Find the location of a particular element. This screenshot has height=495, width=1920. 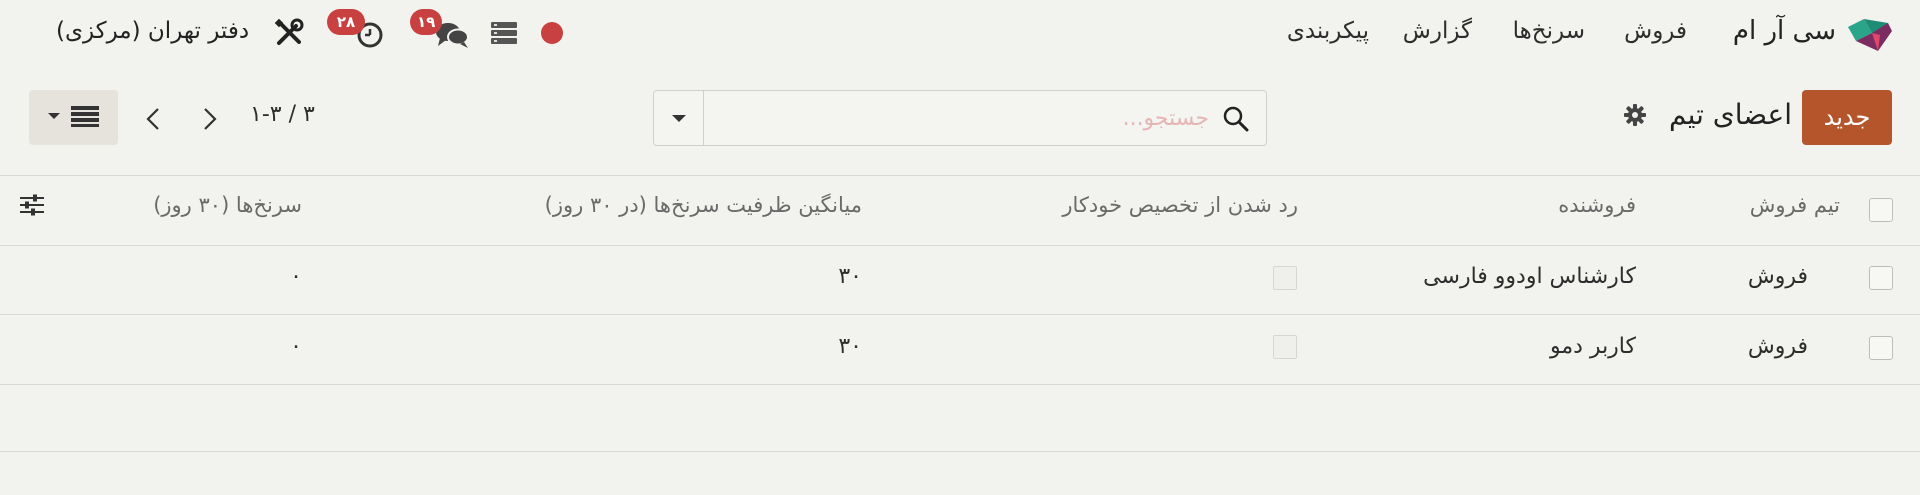

menu-item-leads: سرنخ‌ها is located at coordinates (1549, 31).